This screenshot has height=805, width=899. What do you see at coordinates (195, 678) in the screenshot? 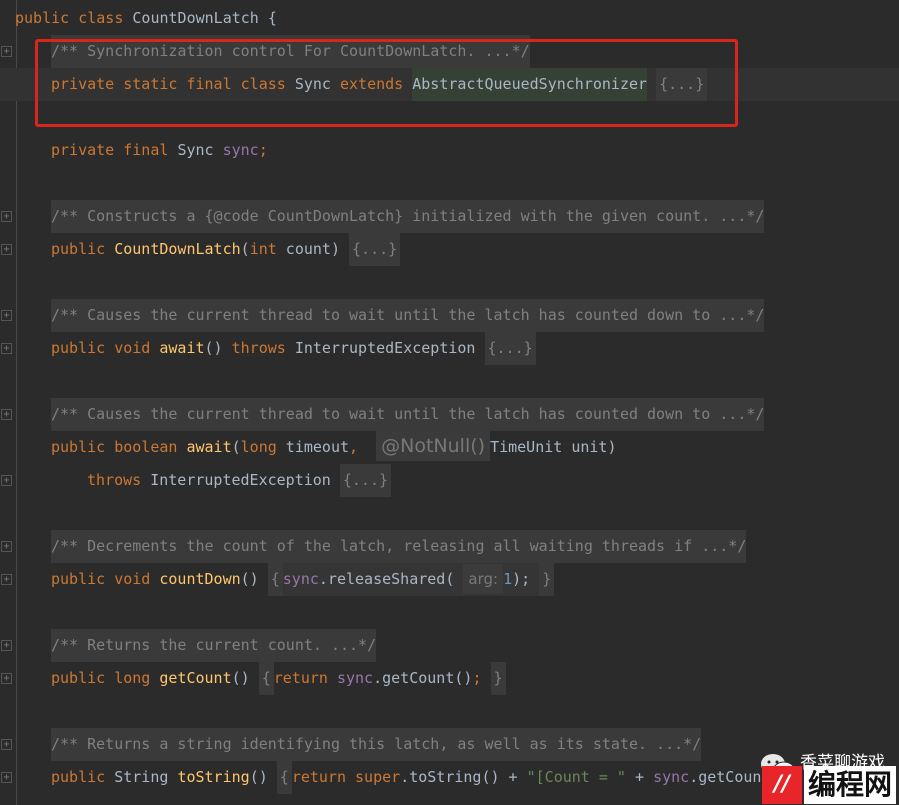
I see `method-name: getCount` at bounding box center [195, 678].